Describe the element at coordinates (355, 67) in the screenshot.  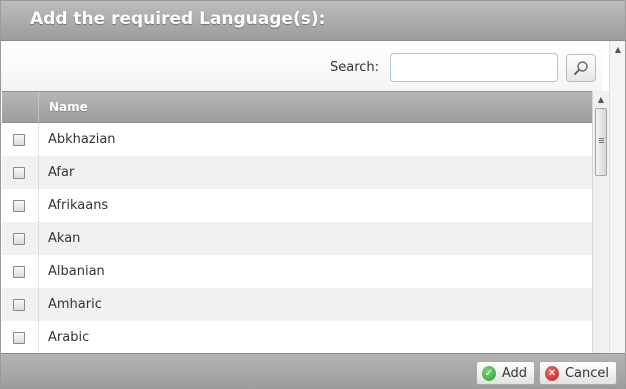
I see `search-label: Search:` at that location.